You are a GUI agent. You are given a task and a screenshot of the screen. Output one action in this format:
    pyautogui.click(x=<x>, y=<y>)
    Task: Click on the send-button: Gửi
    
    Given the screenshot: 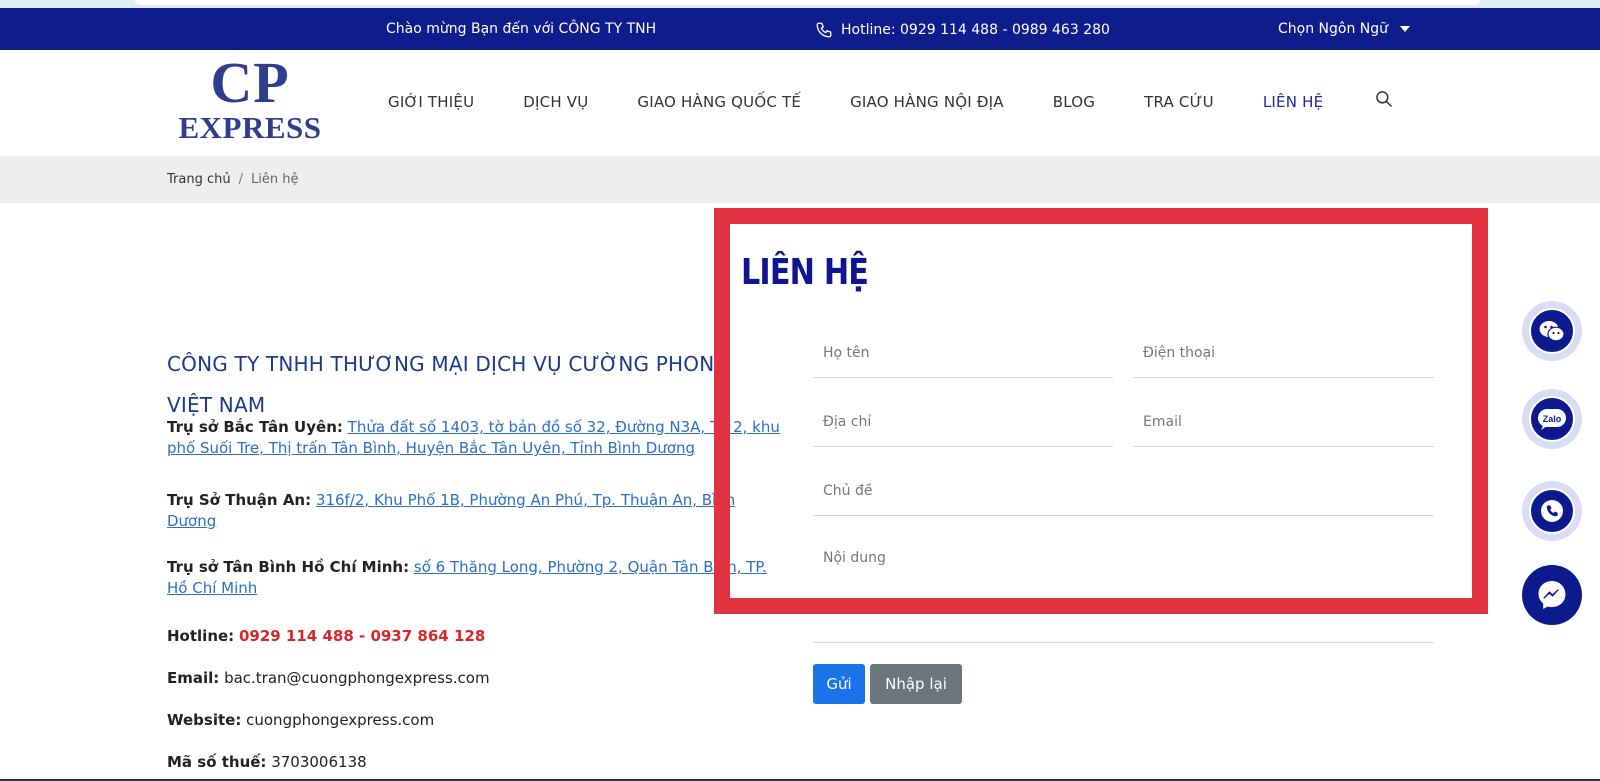 What is the action you would take?
    pyautogui.click(x=839, y=684)
    